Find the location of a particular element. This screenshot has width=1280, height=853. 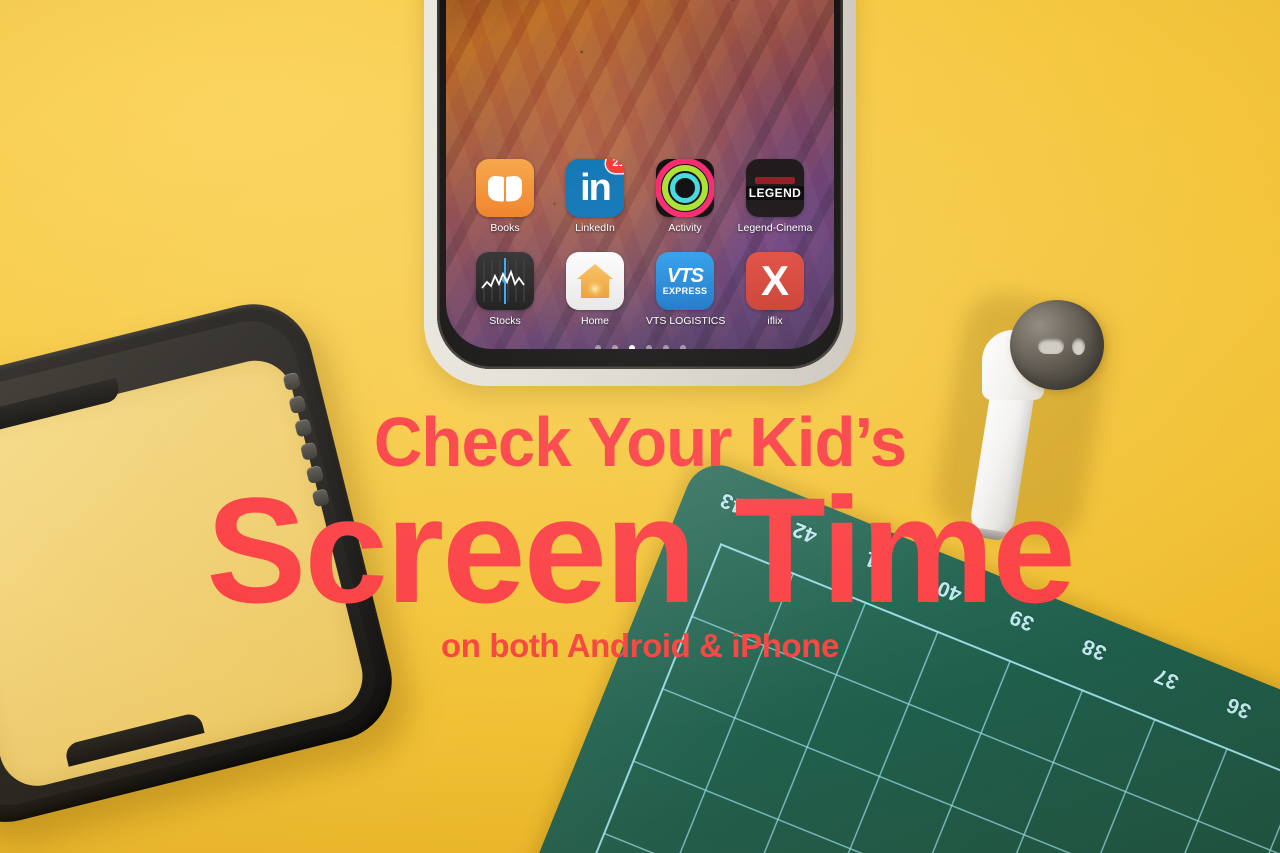

app-label: LinkedIn is located at coordinates (595, 228).